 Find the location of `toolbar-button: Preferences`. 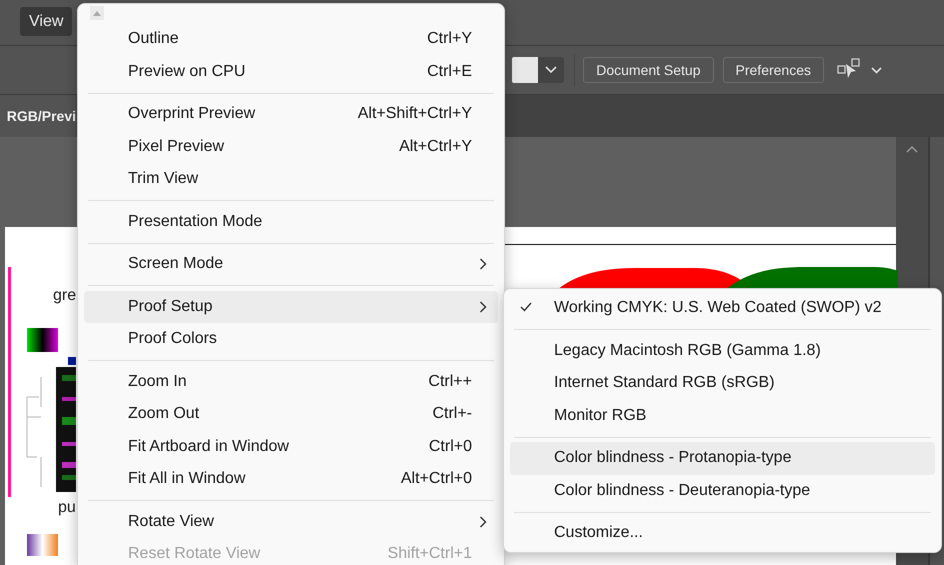

toolbar-button: Preferences is located at coordinates (773, 70).